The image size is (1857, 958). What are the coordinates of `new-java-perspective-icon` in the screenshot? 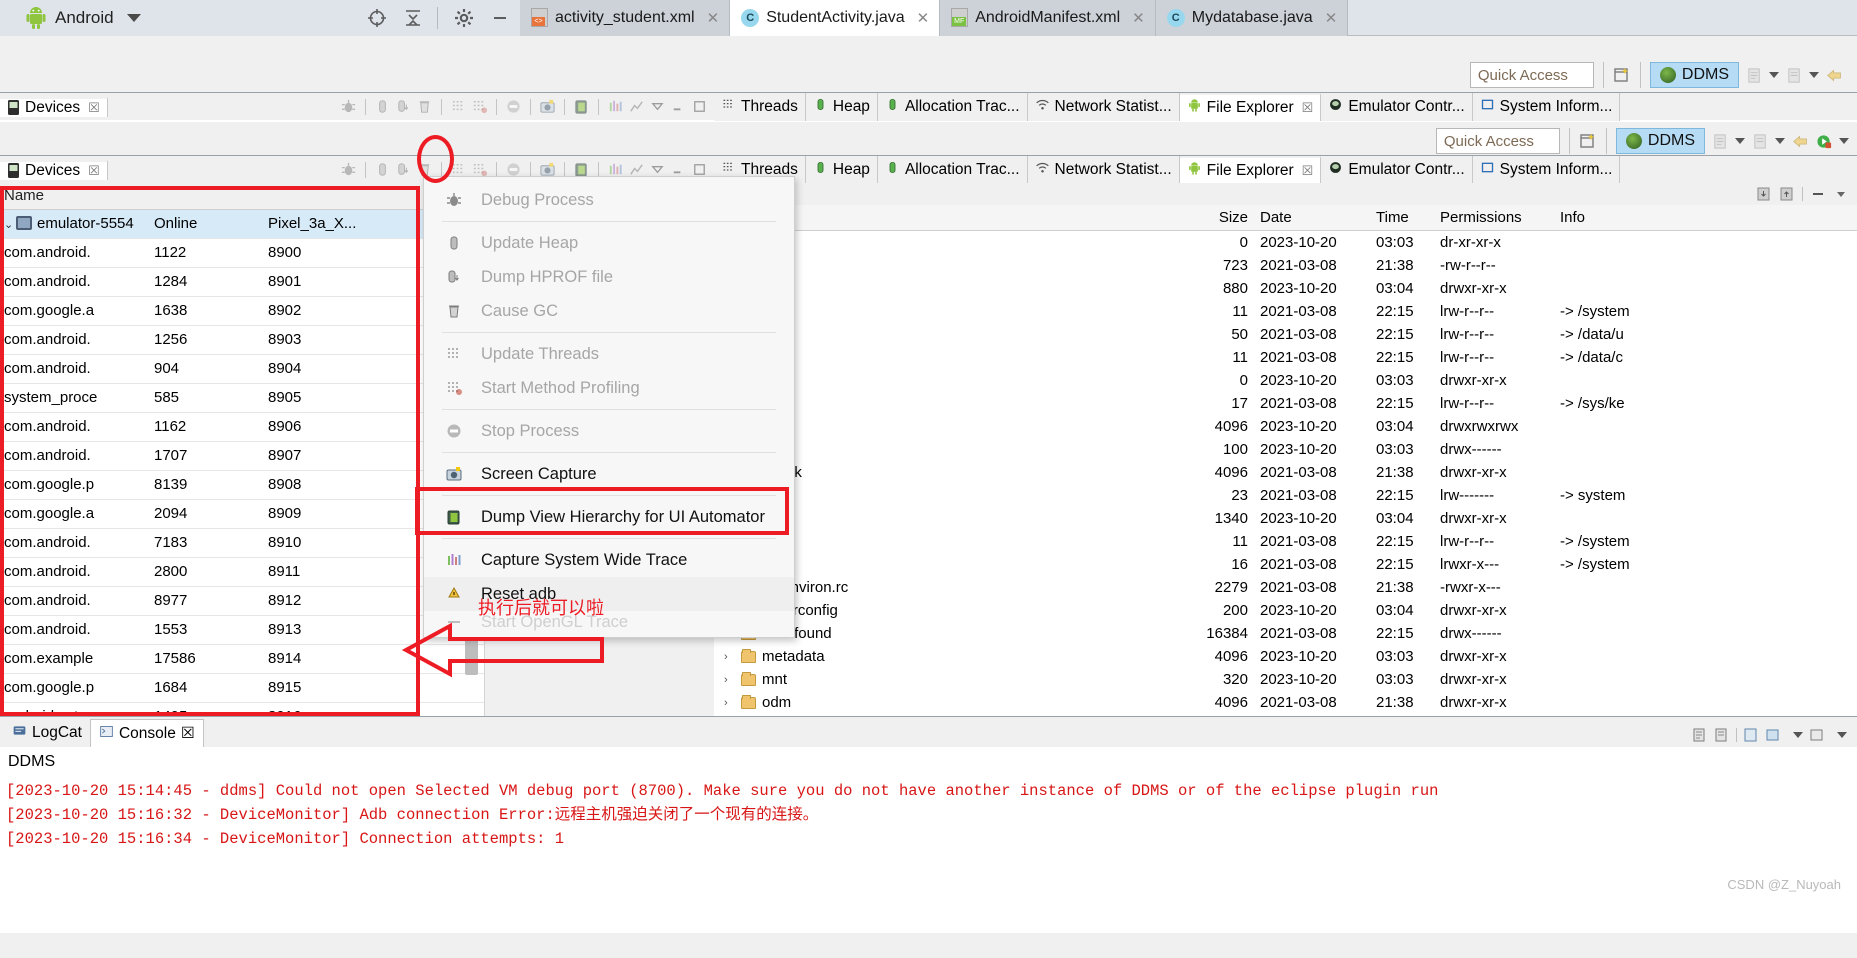 It's located at (1754, 75).